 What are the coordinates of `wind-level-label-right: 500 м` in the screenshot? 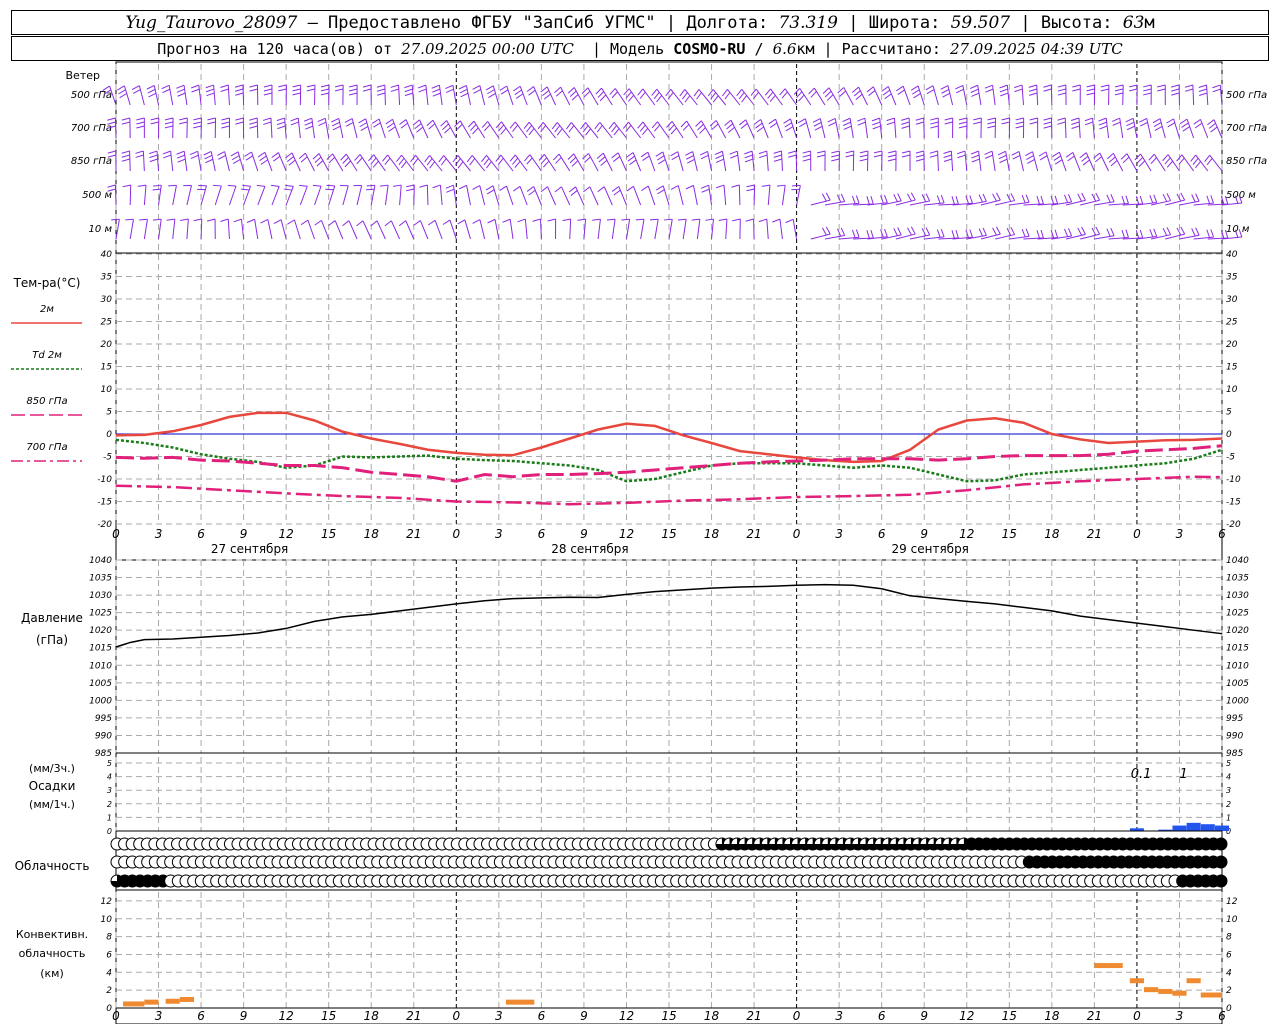 It's located at (1241, 195).